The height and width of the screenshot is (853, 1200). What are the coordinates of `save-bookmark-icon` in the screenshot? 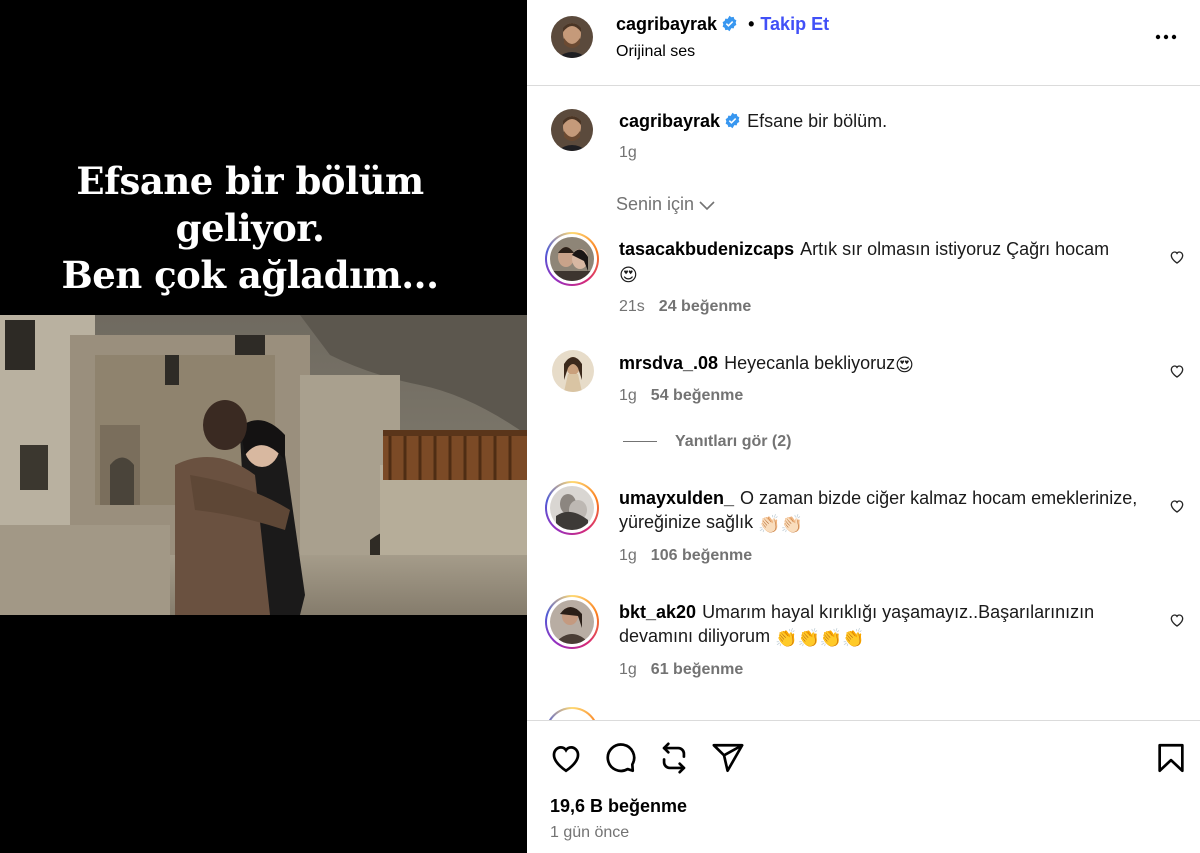 It's located at (1171, 758).